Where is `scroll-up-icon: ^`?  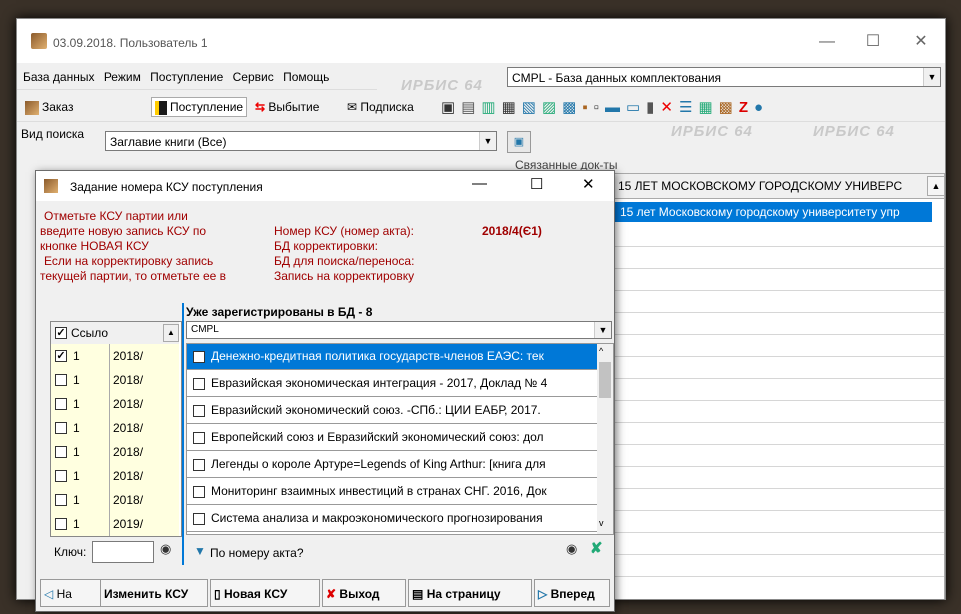 scroll-up-icon: ^ is located at coordinates (601, 351).